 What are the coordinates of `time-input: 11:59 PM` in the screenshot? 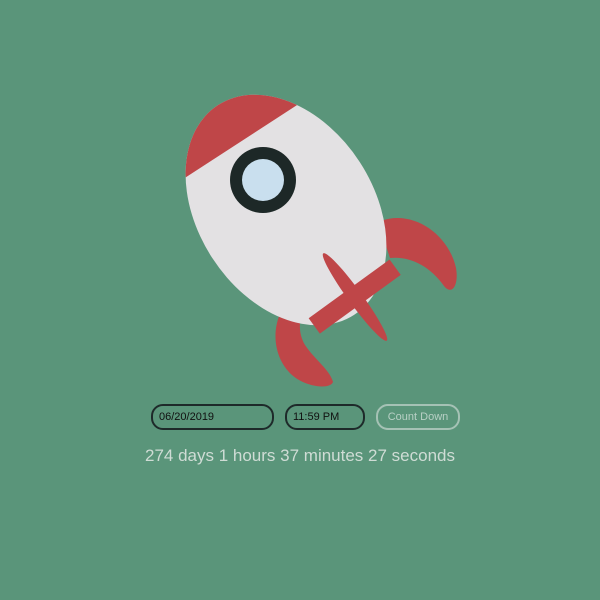 It's located at (325, 417).